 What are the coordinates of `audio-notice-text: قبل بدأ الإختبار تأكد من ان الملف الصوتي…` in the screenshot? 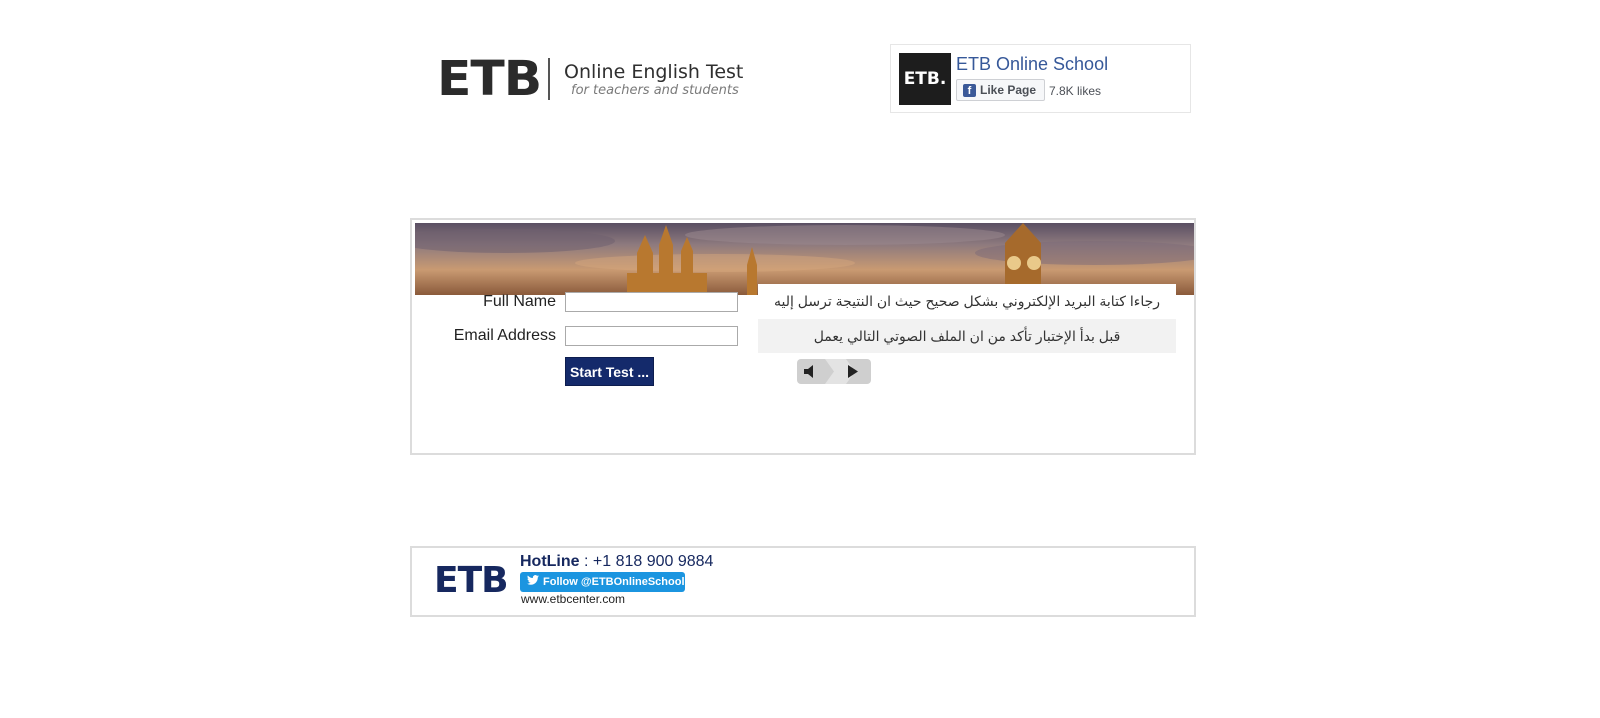 It's located at (967, 336).